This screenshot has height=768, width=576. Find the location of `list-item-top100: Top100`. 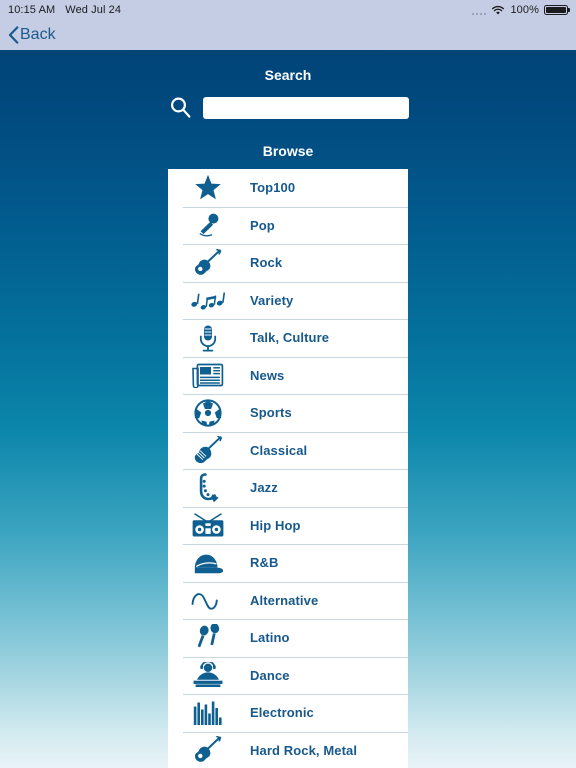

list-item-top100: Top100 is located at coordinates (288, 188).